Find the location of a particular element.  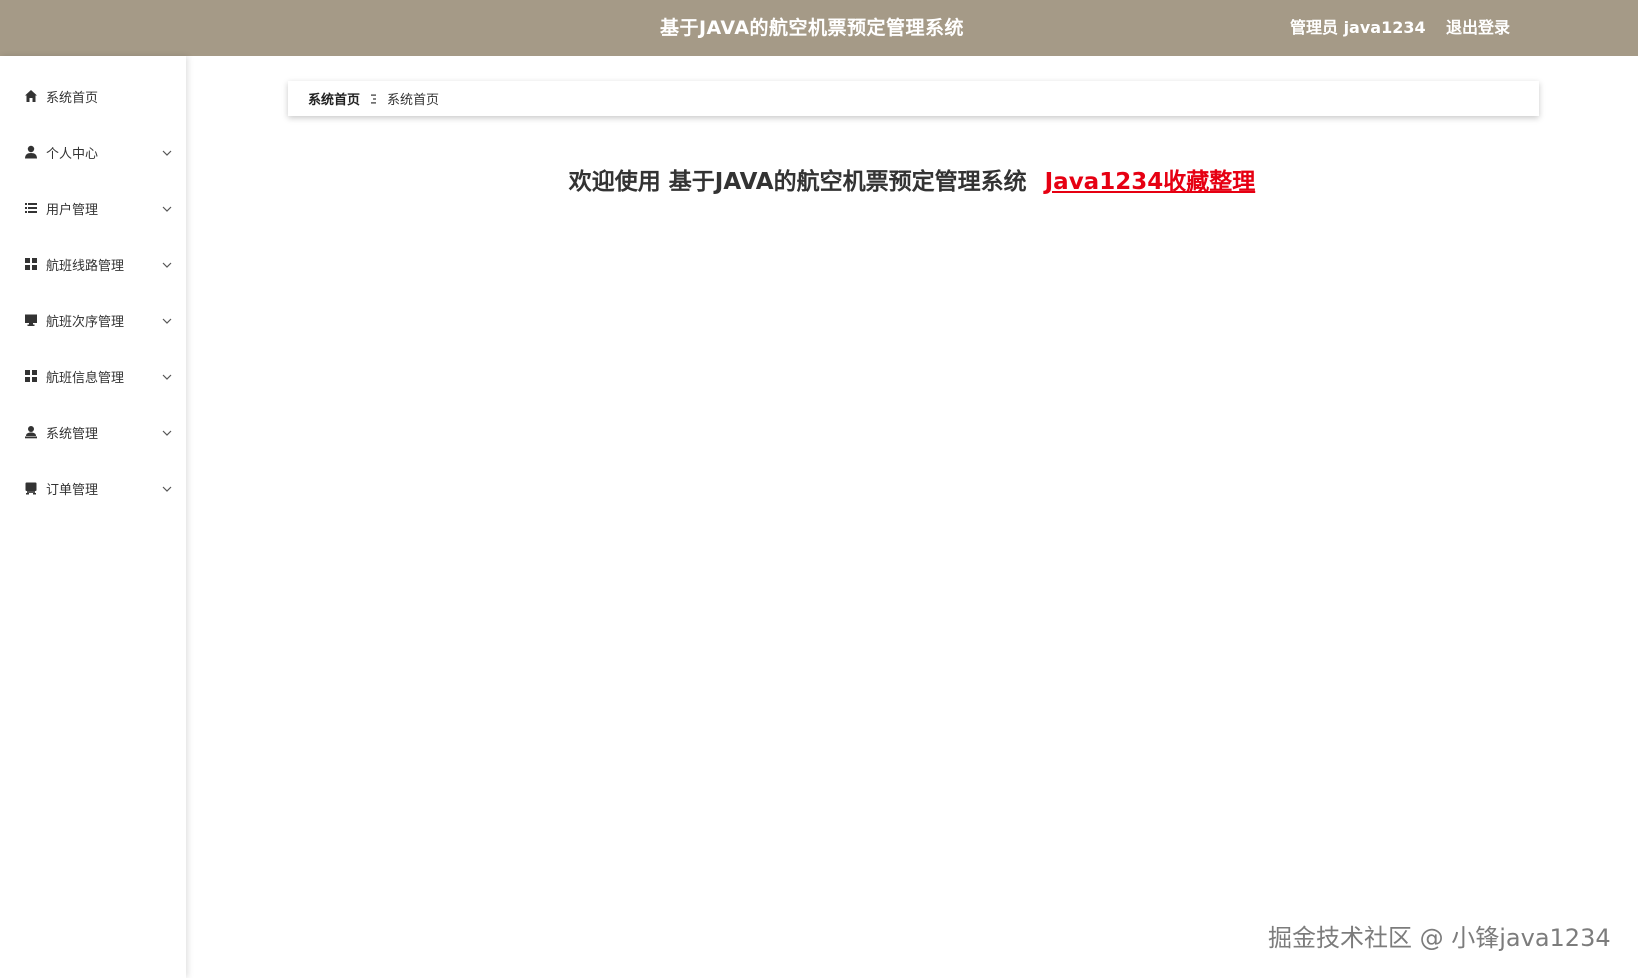

sidebar-item-order-management: 订单管理 is located at coordinates (93, 488).